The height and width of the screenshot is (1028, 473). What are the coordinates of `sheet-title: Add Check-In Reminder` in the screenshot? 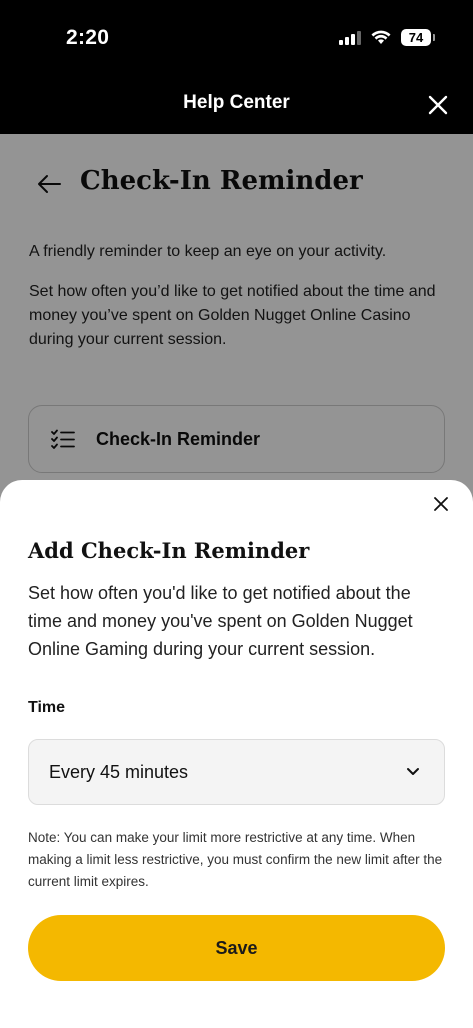 It's located at (169, 550).